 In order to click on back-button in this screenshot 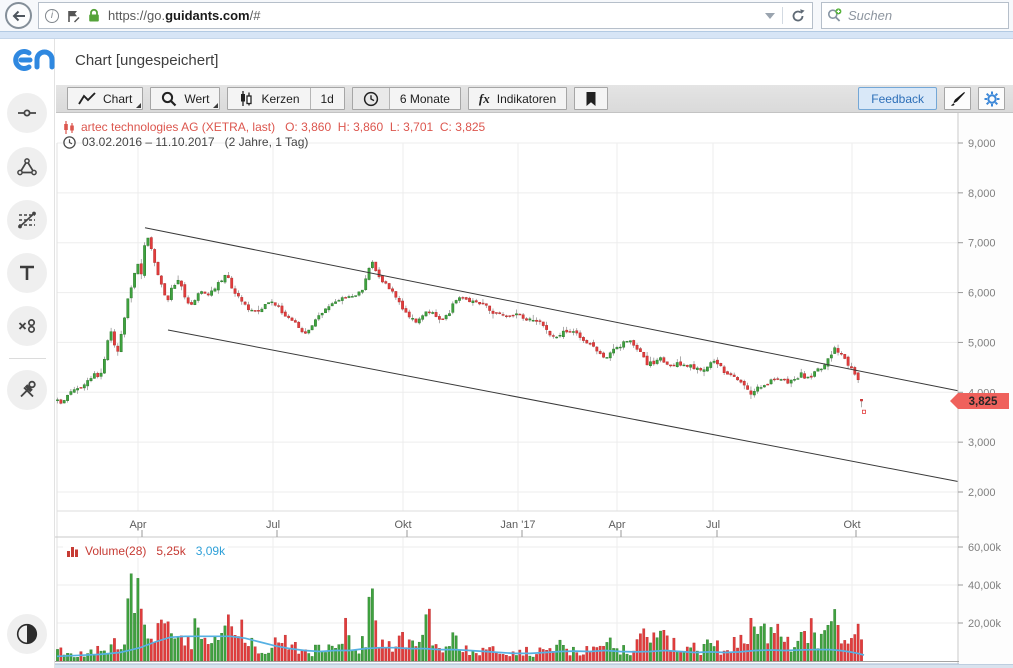, I will do `click(18, 15)`.